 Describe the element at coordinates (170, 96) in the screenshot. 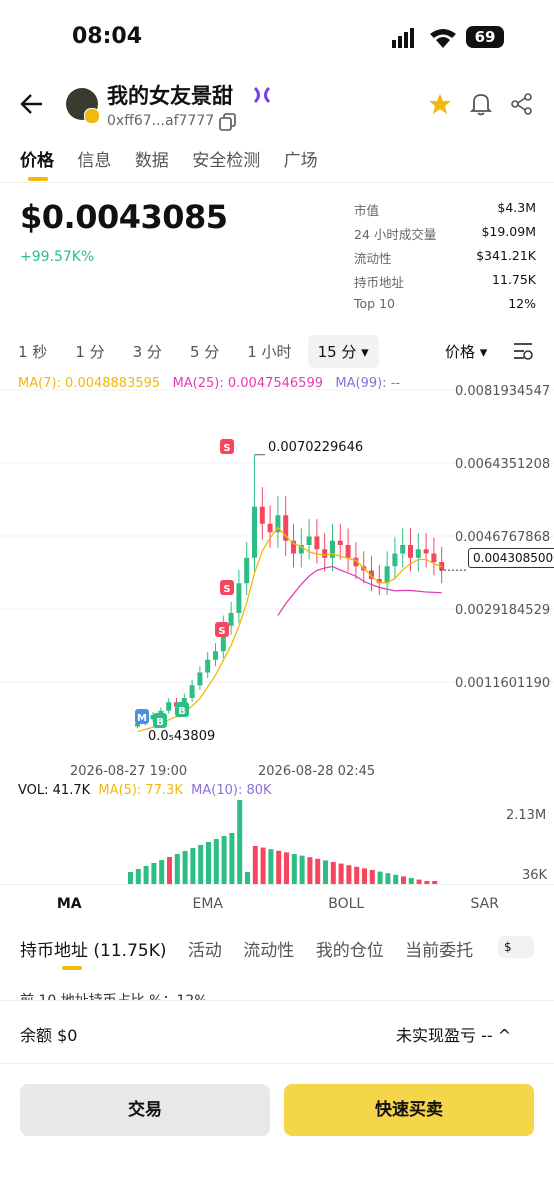

I see `token-name: 我的女友景甜` at that location.